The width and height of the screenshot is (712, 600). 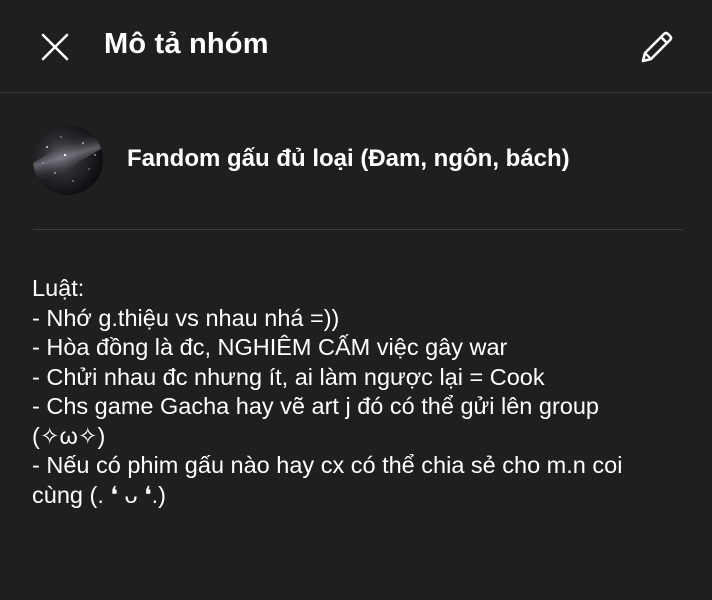 I want to click on divider, so click(x=358, y=229).